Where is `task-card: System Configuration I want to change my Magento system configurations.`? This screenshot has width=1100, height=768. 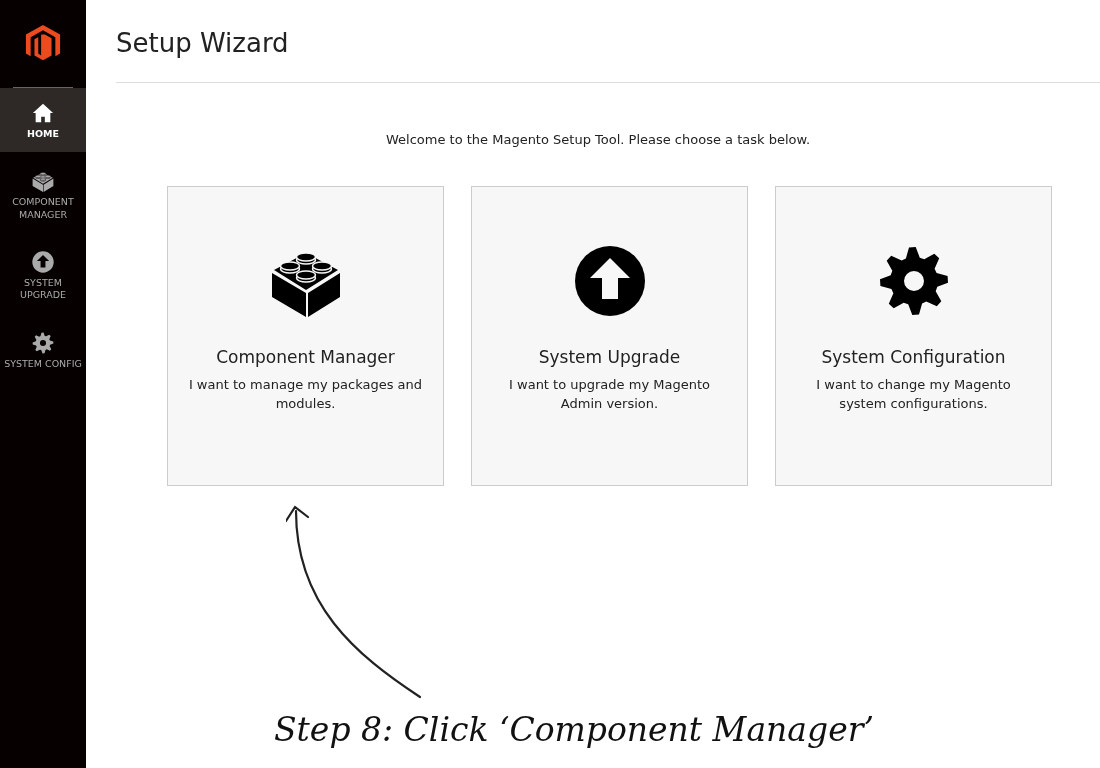 task-card: System Configuration I want to change my Magento system configurations. is located at coordinates (913, 335).